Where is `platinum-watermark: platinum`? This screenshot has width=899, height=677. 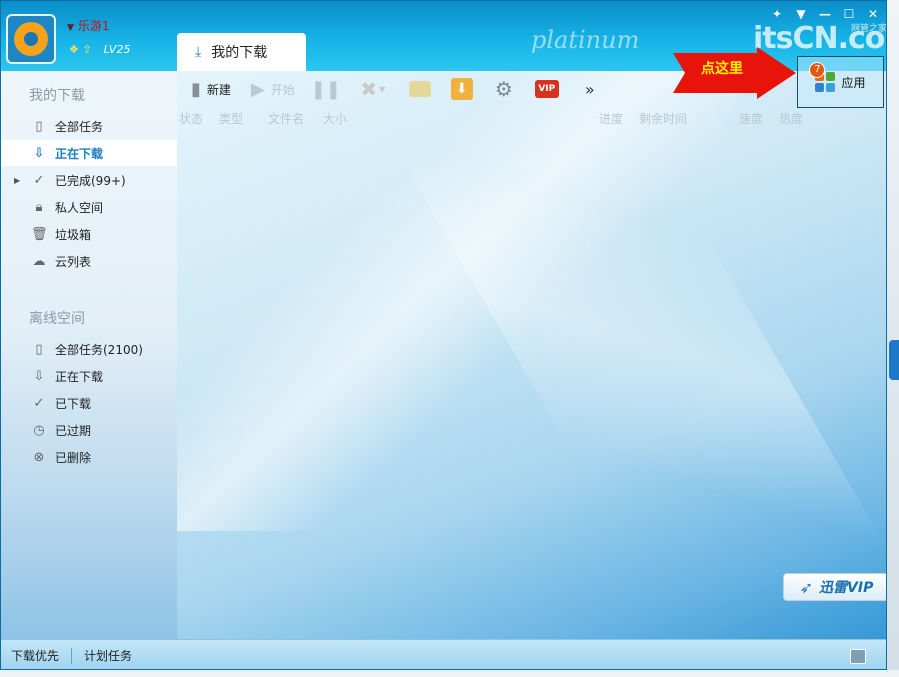
platinum-watermark: platinum is located at coordinates (585, 40).